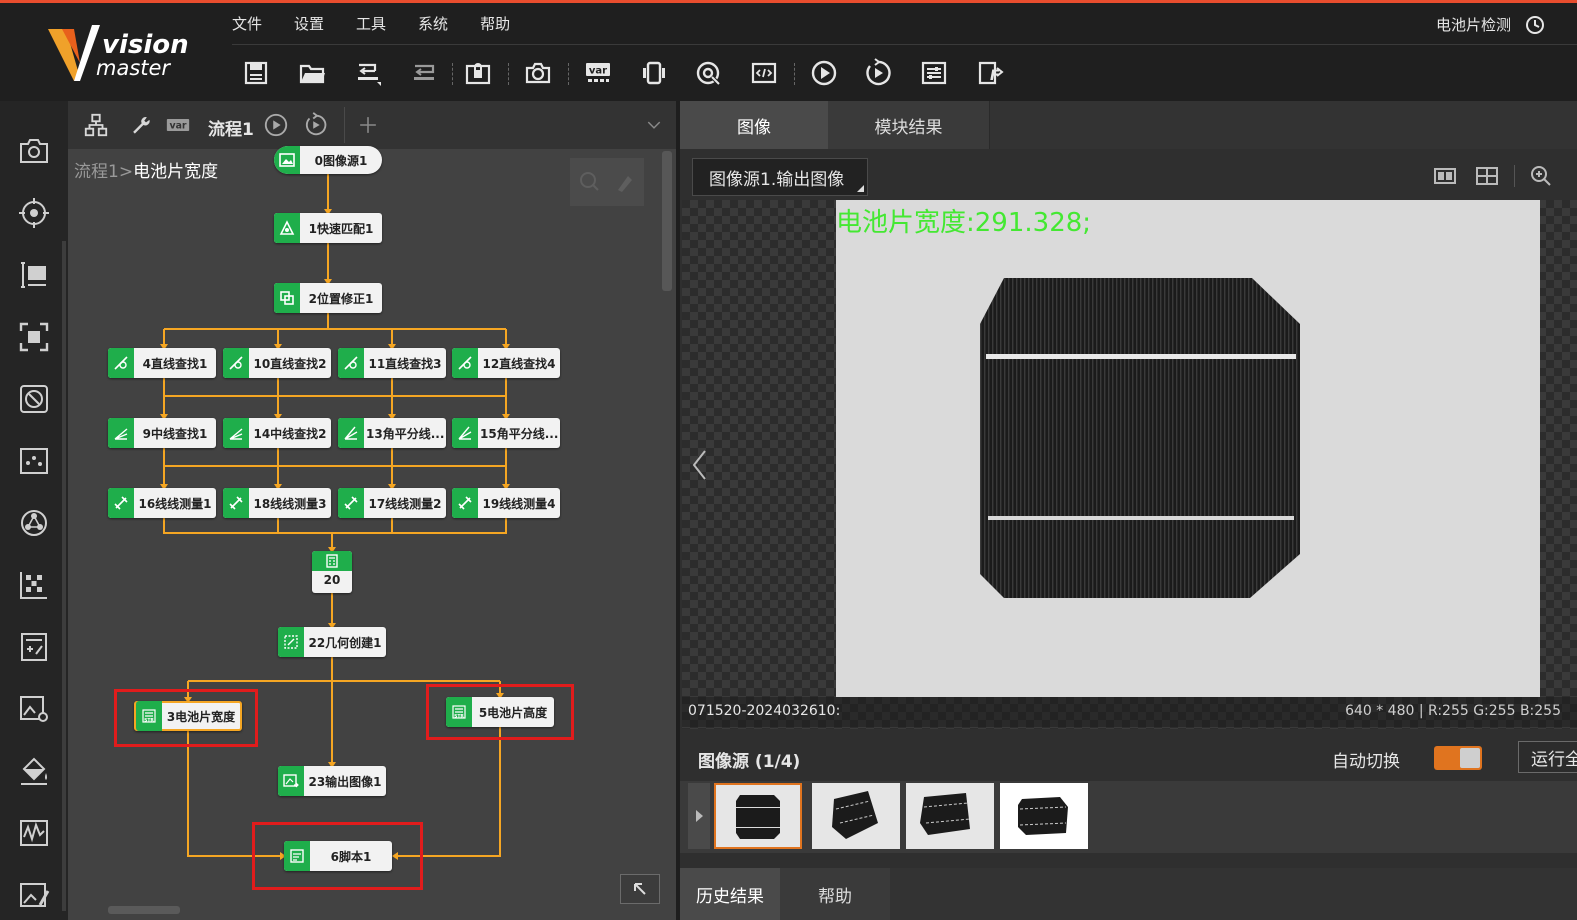  I want to click on menu-file: 文件, so click(247, 23).